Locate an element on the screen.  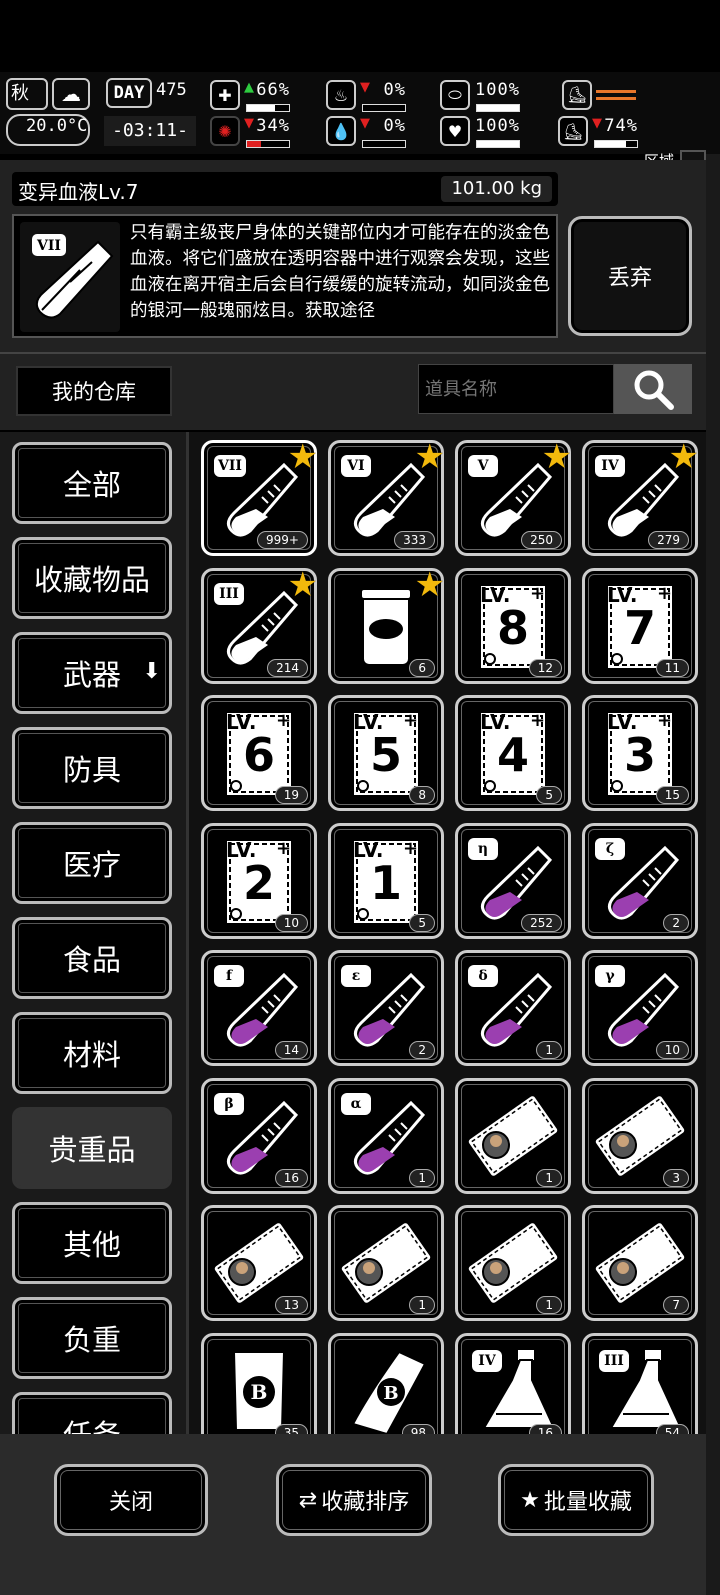
close-button: 关闭 is located at coordinates (131, 1500).